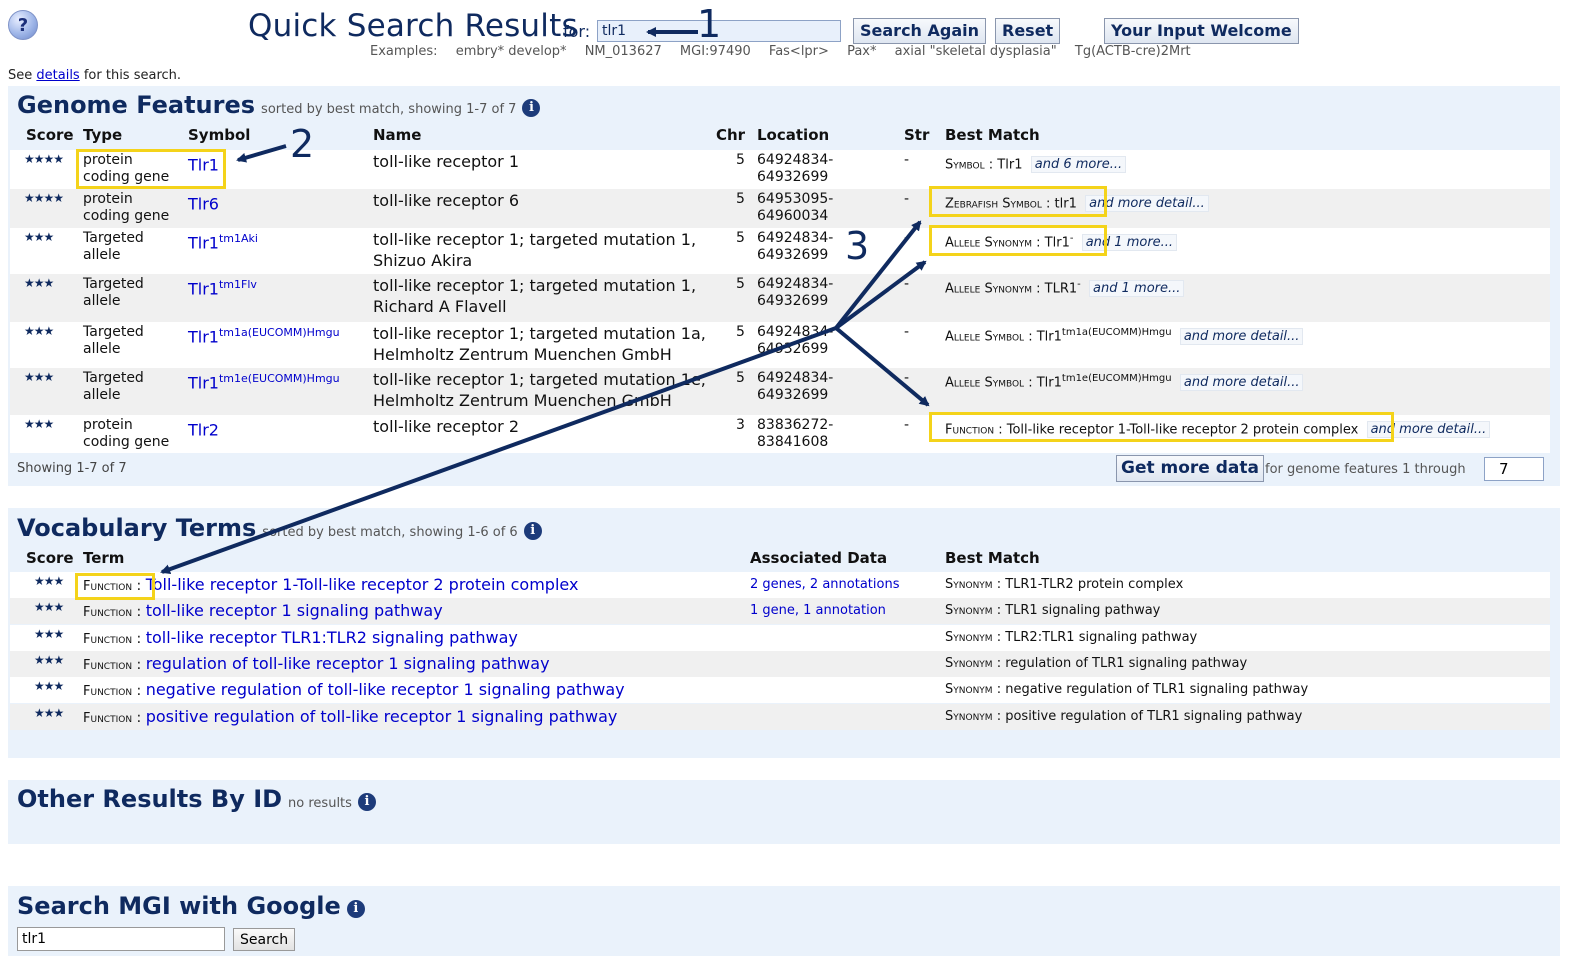 This screenshot has width=1583, height=972. I want to click on arrow-3d, so click(498, 450).